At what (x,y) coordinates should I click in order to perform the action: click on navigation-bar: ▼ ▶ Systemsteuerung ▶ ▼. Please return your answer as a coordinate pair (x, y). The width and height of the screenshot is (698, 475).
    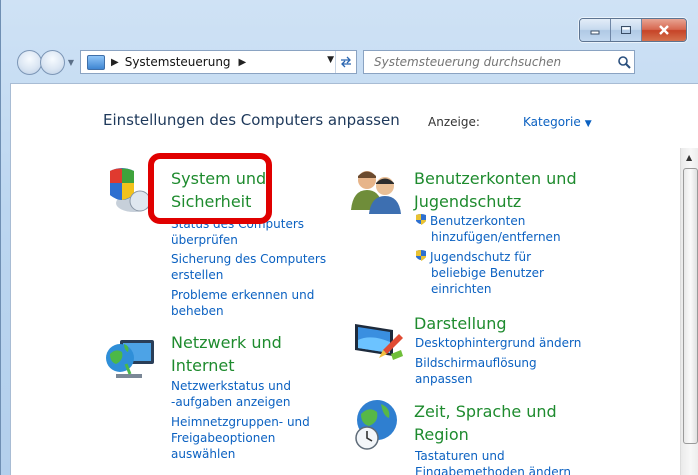
    Looking at the image, I should click on (352, 62).